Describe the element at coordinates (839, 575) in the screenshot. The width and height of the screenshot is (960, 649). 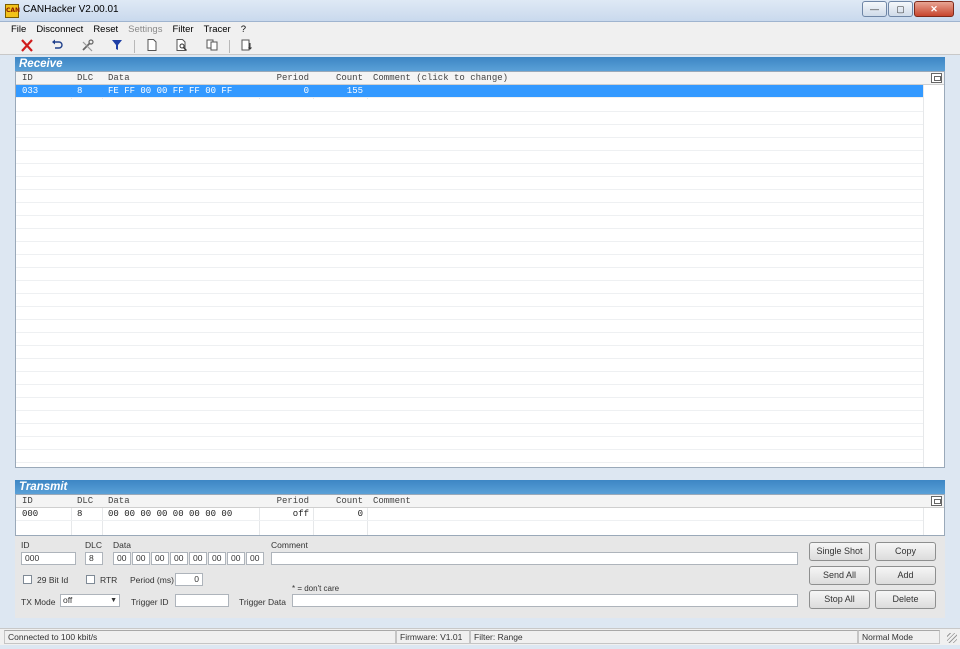
I see `send-all-button: Send All` at that location.